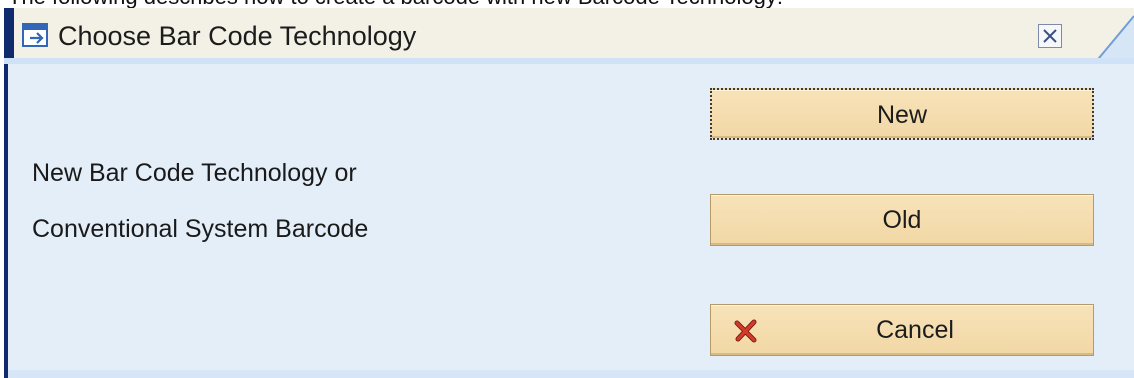 The image size is (1134, 378). I want to click on close-button, so click(1050, 36).